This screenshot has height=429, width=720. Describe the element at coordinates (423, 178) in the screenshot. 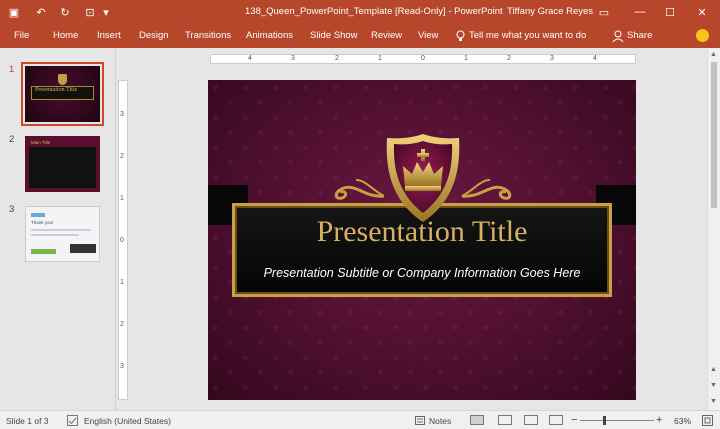

I see `crown-shield-icon` at that location.